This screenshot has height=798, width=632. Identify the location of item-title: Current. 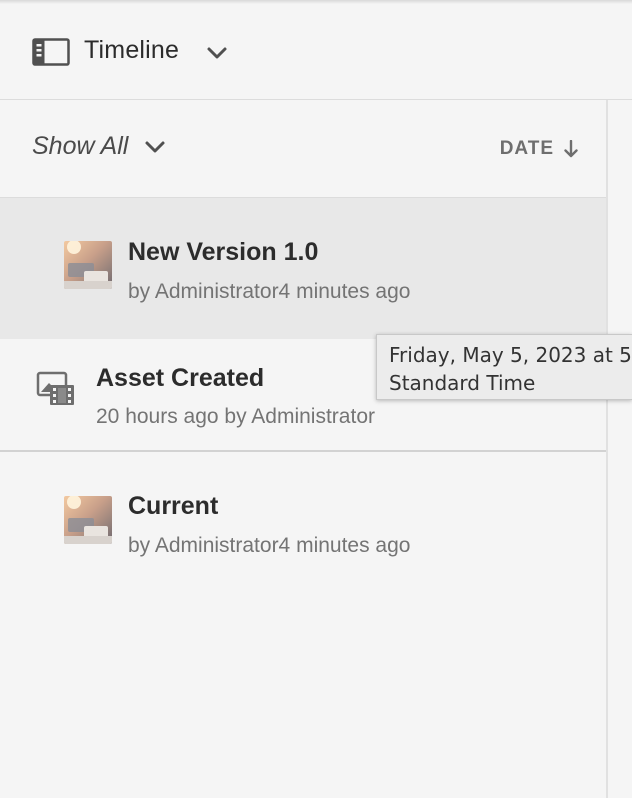
(173, 506).